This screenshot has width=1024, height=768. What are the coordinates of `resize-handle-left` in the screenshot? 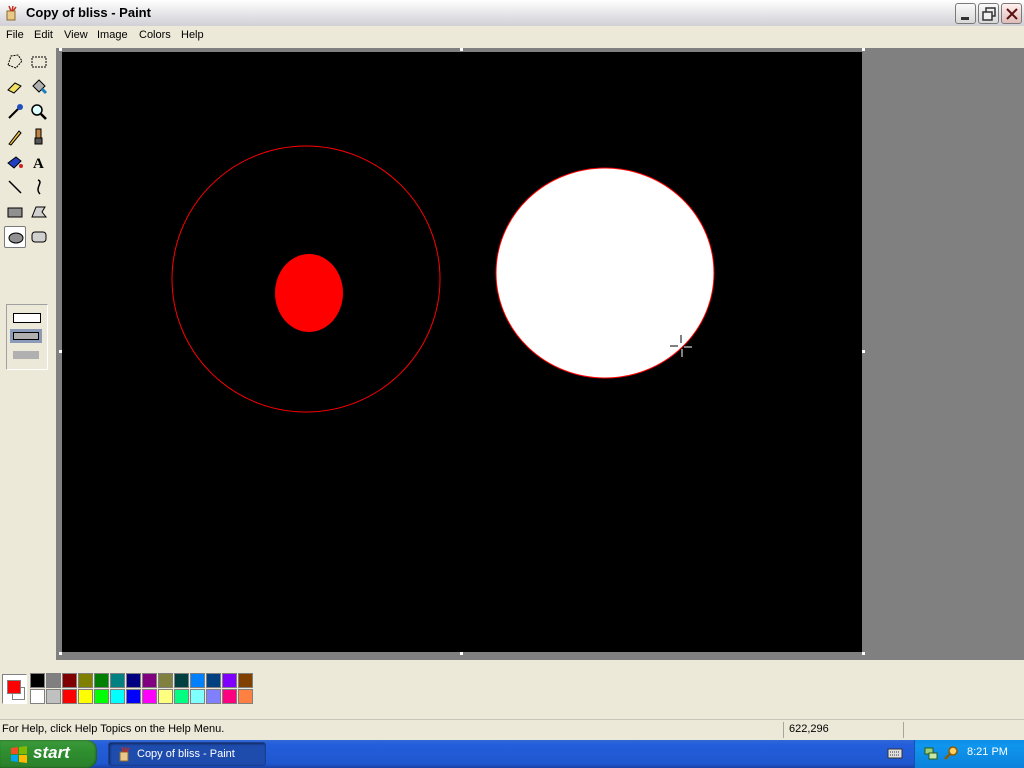 It's located at (60, 351).